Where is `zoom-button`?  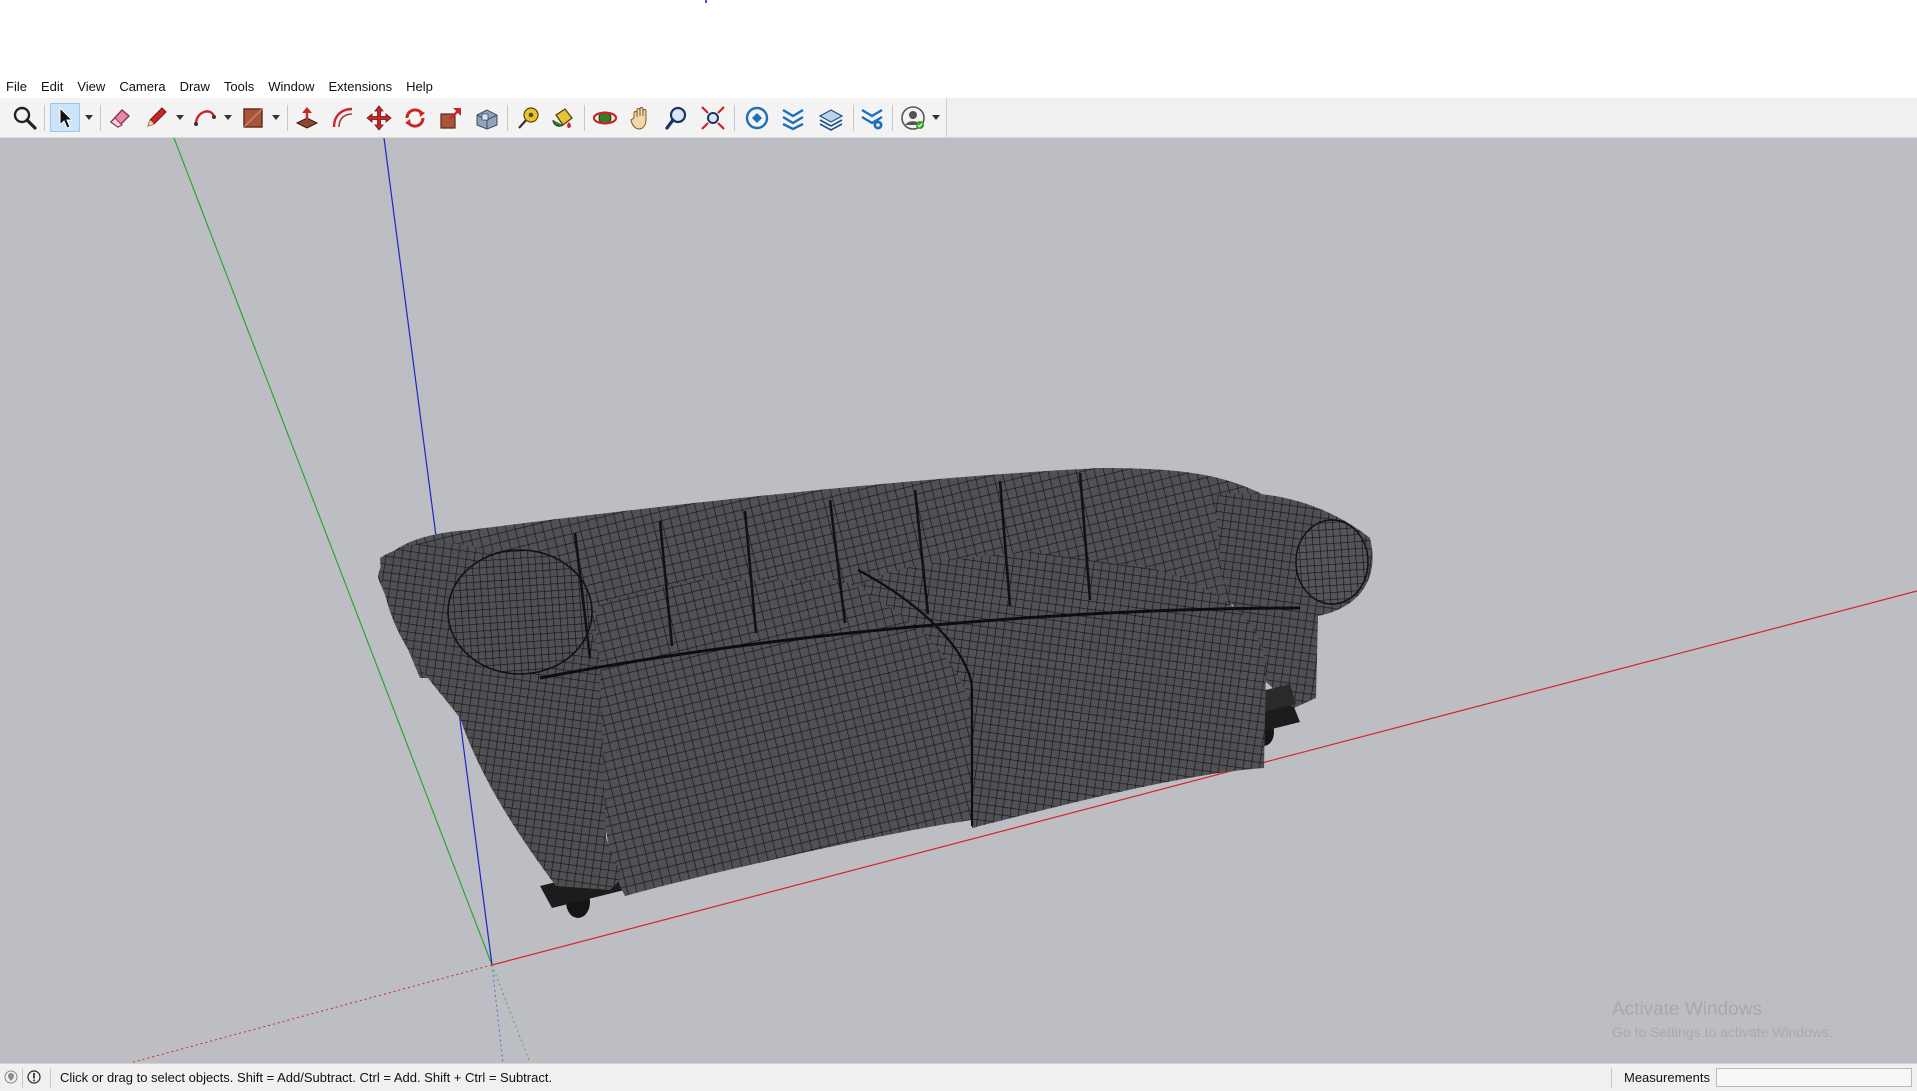
zoom-button is located at coordinates (677, 117).